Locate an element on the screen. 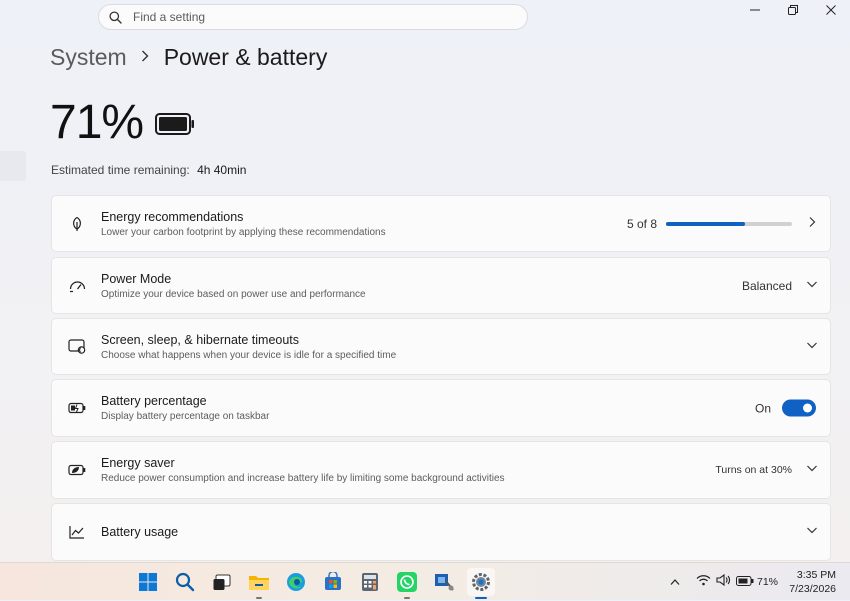 The image size is (850, 601). whatsapp-icon is located at coordinates (407, 583).